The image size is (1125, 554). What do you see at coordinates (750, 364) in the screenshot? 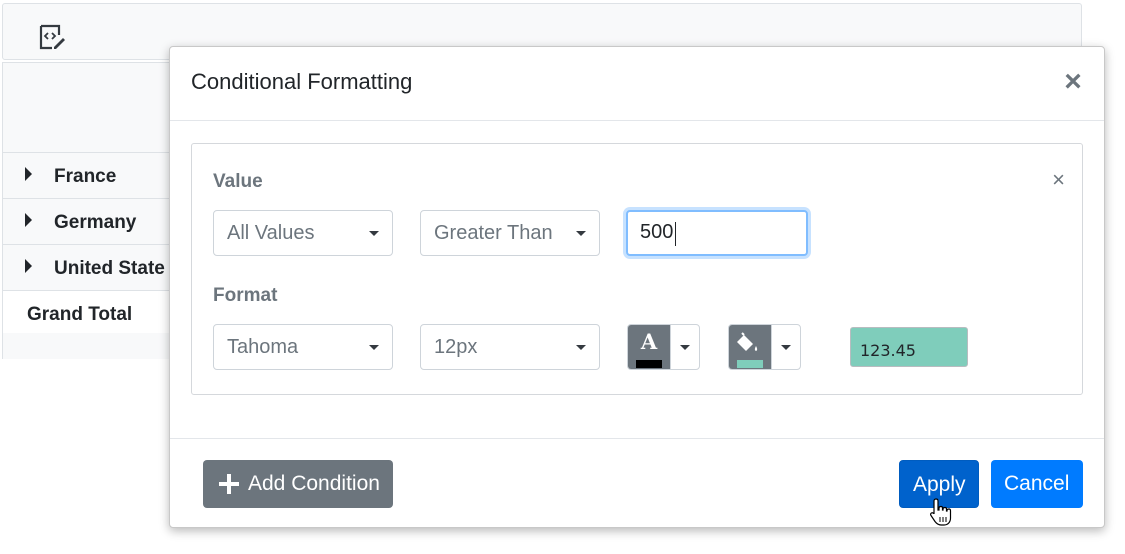
I see `background-color-swatch` at bounding box center [750, 364].